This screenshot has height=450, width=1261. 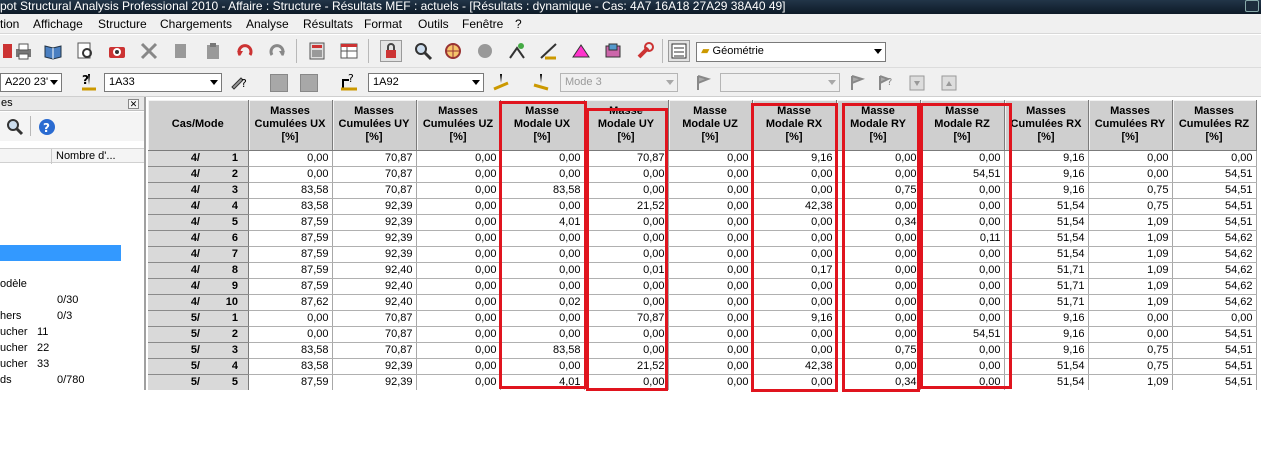 I want to click on row-header-case-mode: 4/5, so click(x=198, y=222).